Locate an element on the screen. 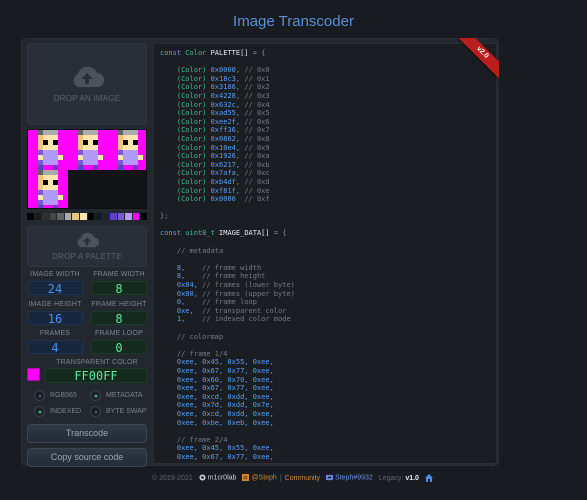  indexed-radio is located at coordinates (39, 411).